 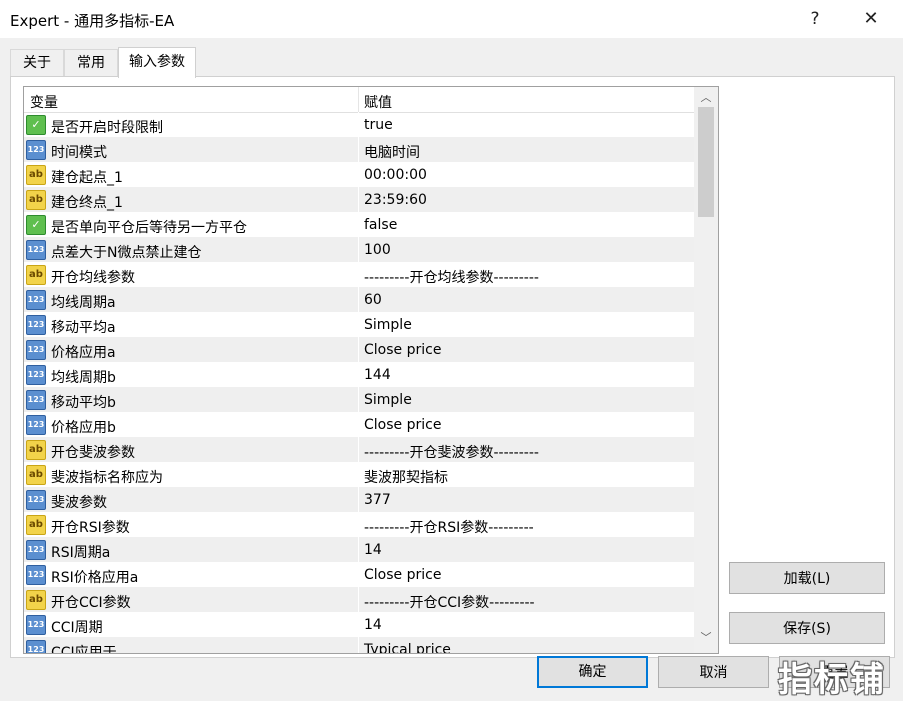 I want to click on variable-value: ---------开仓RSI参数---------, so click(x=449, y=527).